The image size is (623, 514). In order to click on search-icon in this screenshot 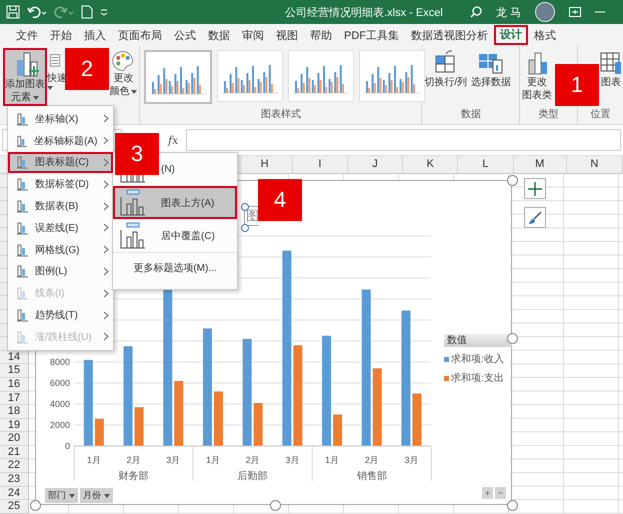, I will do `click(476, 12)`.